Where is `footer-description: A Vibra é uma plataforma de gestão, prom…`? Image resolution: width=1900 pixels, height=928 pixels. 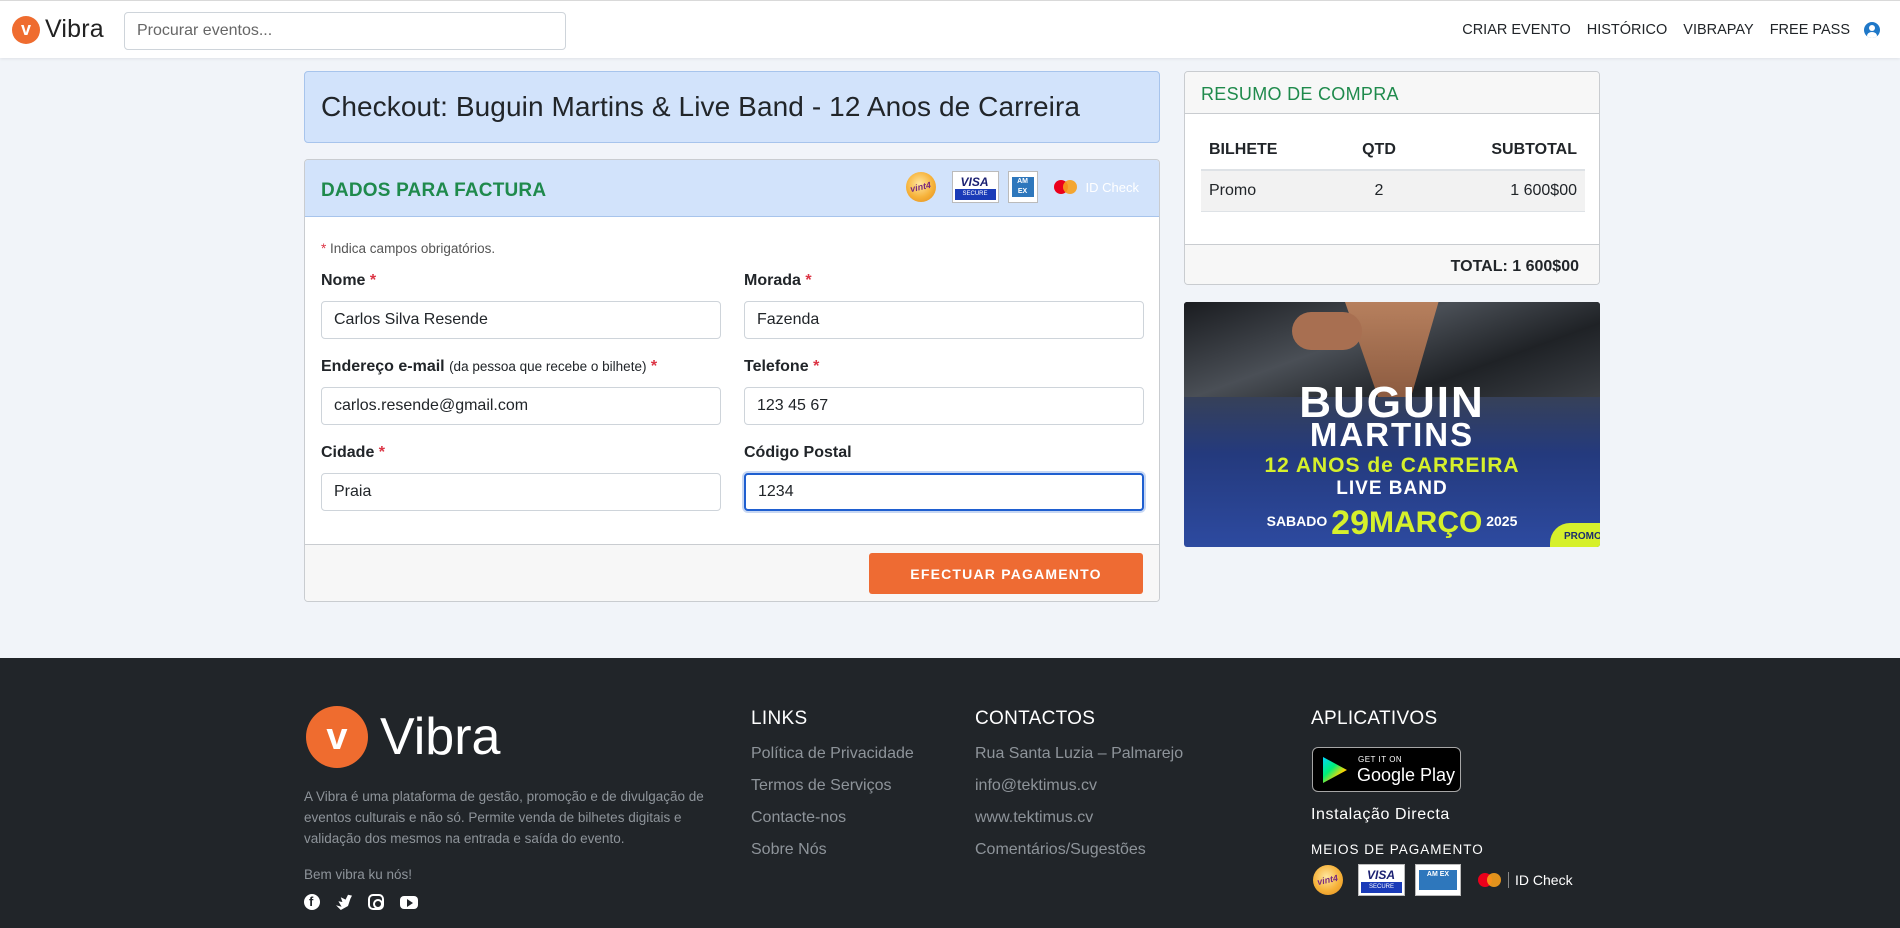
footer-description: A Vibra é uma plataforma de gestão, prom… is located at coordinates (504, 817).